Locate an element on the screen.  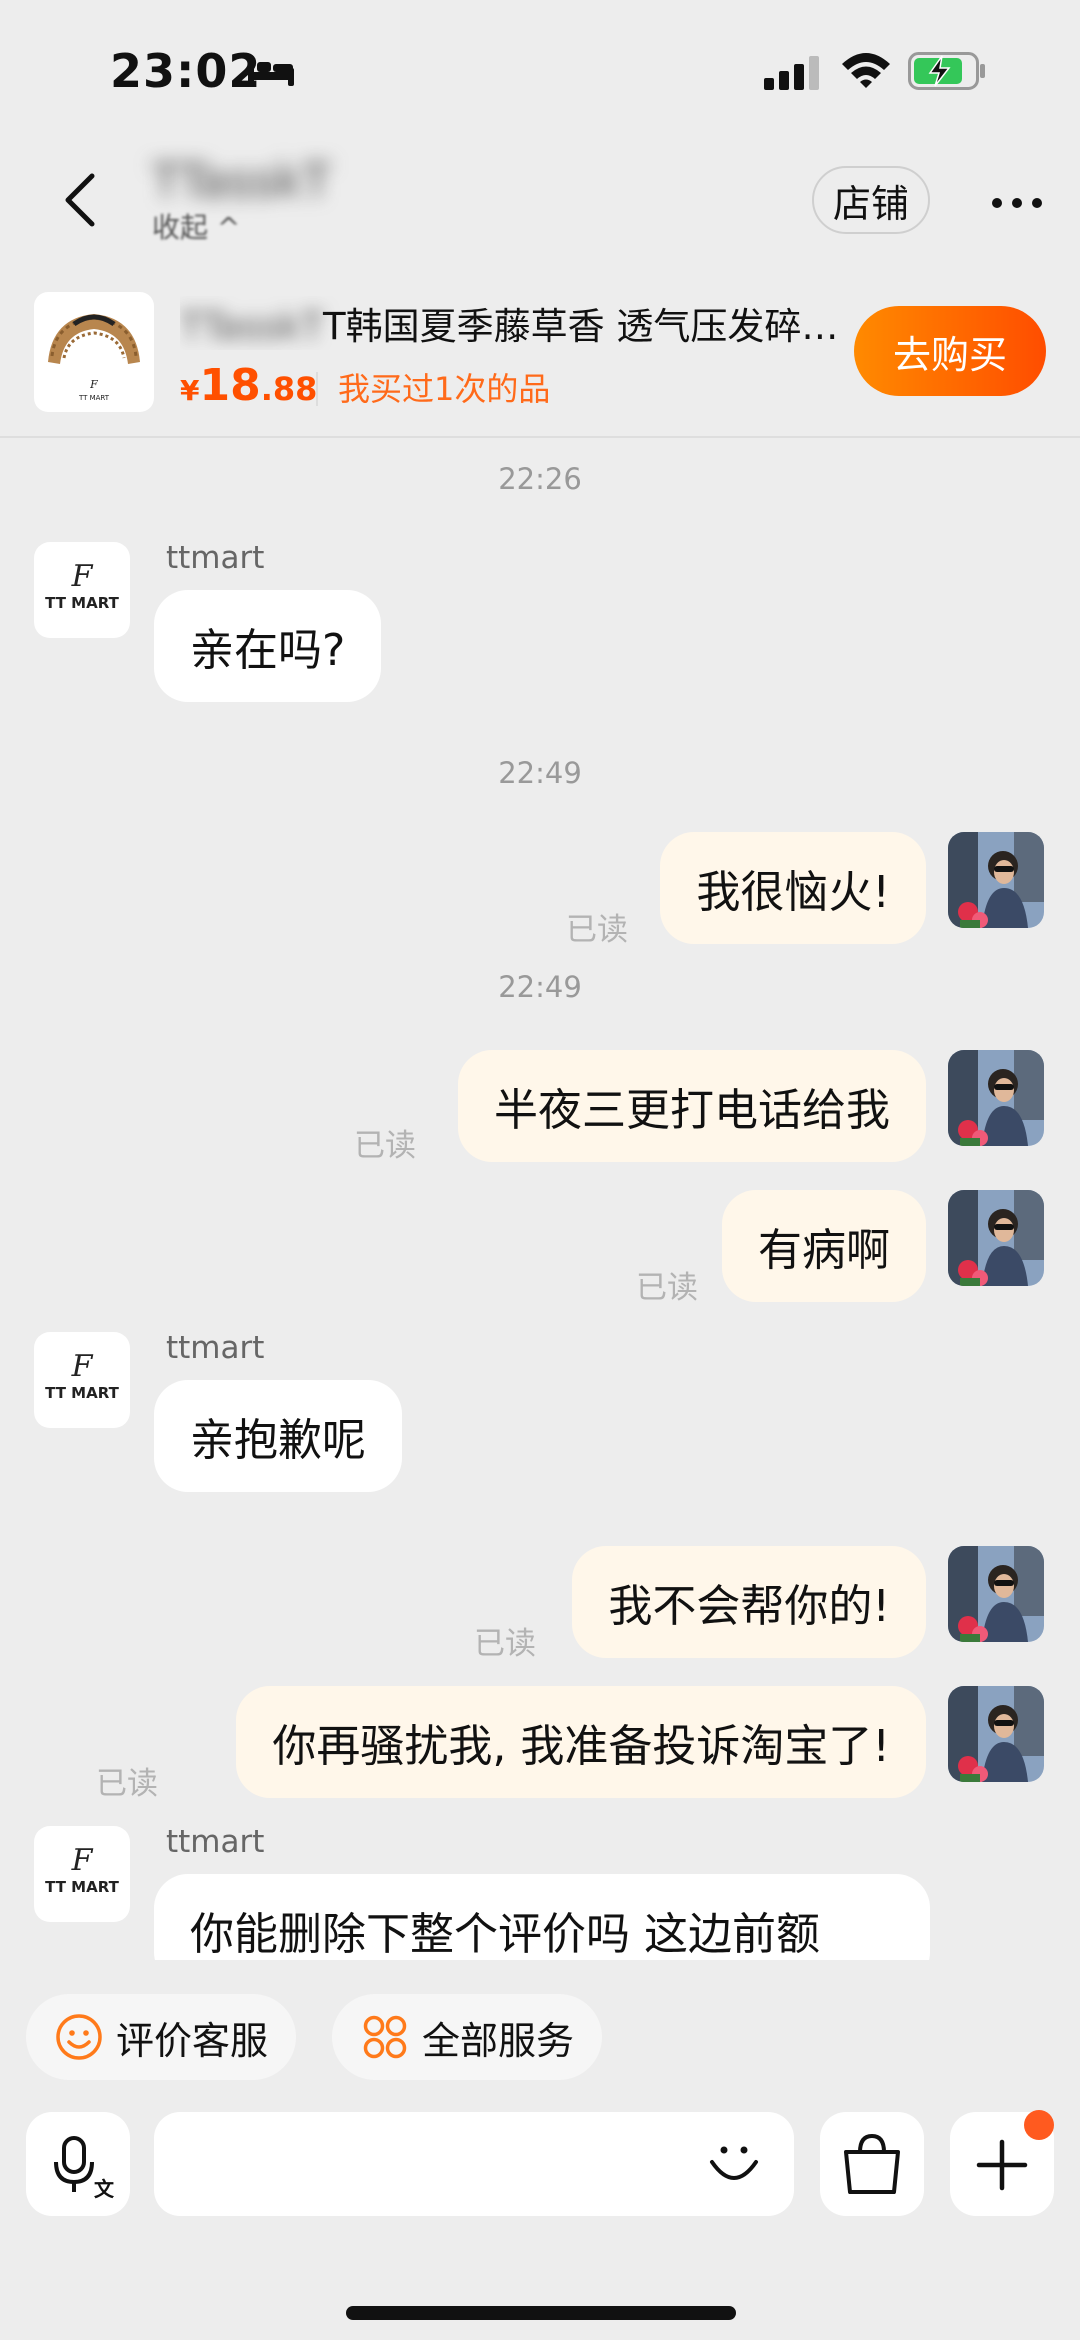
emoji-icon is located at coordinates (734, 2162).